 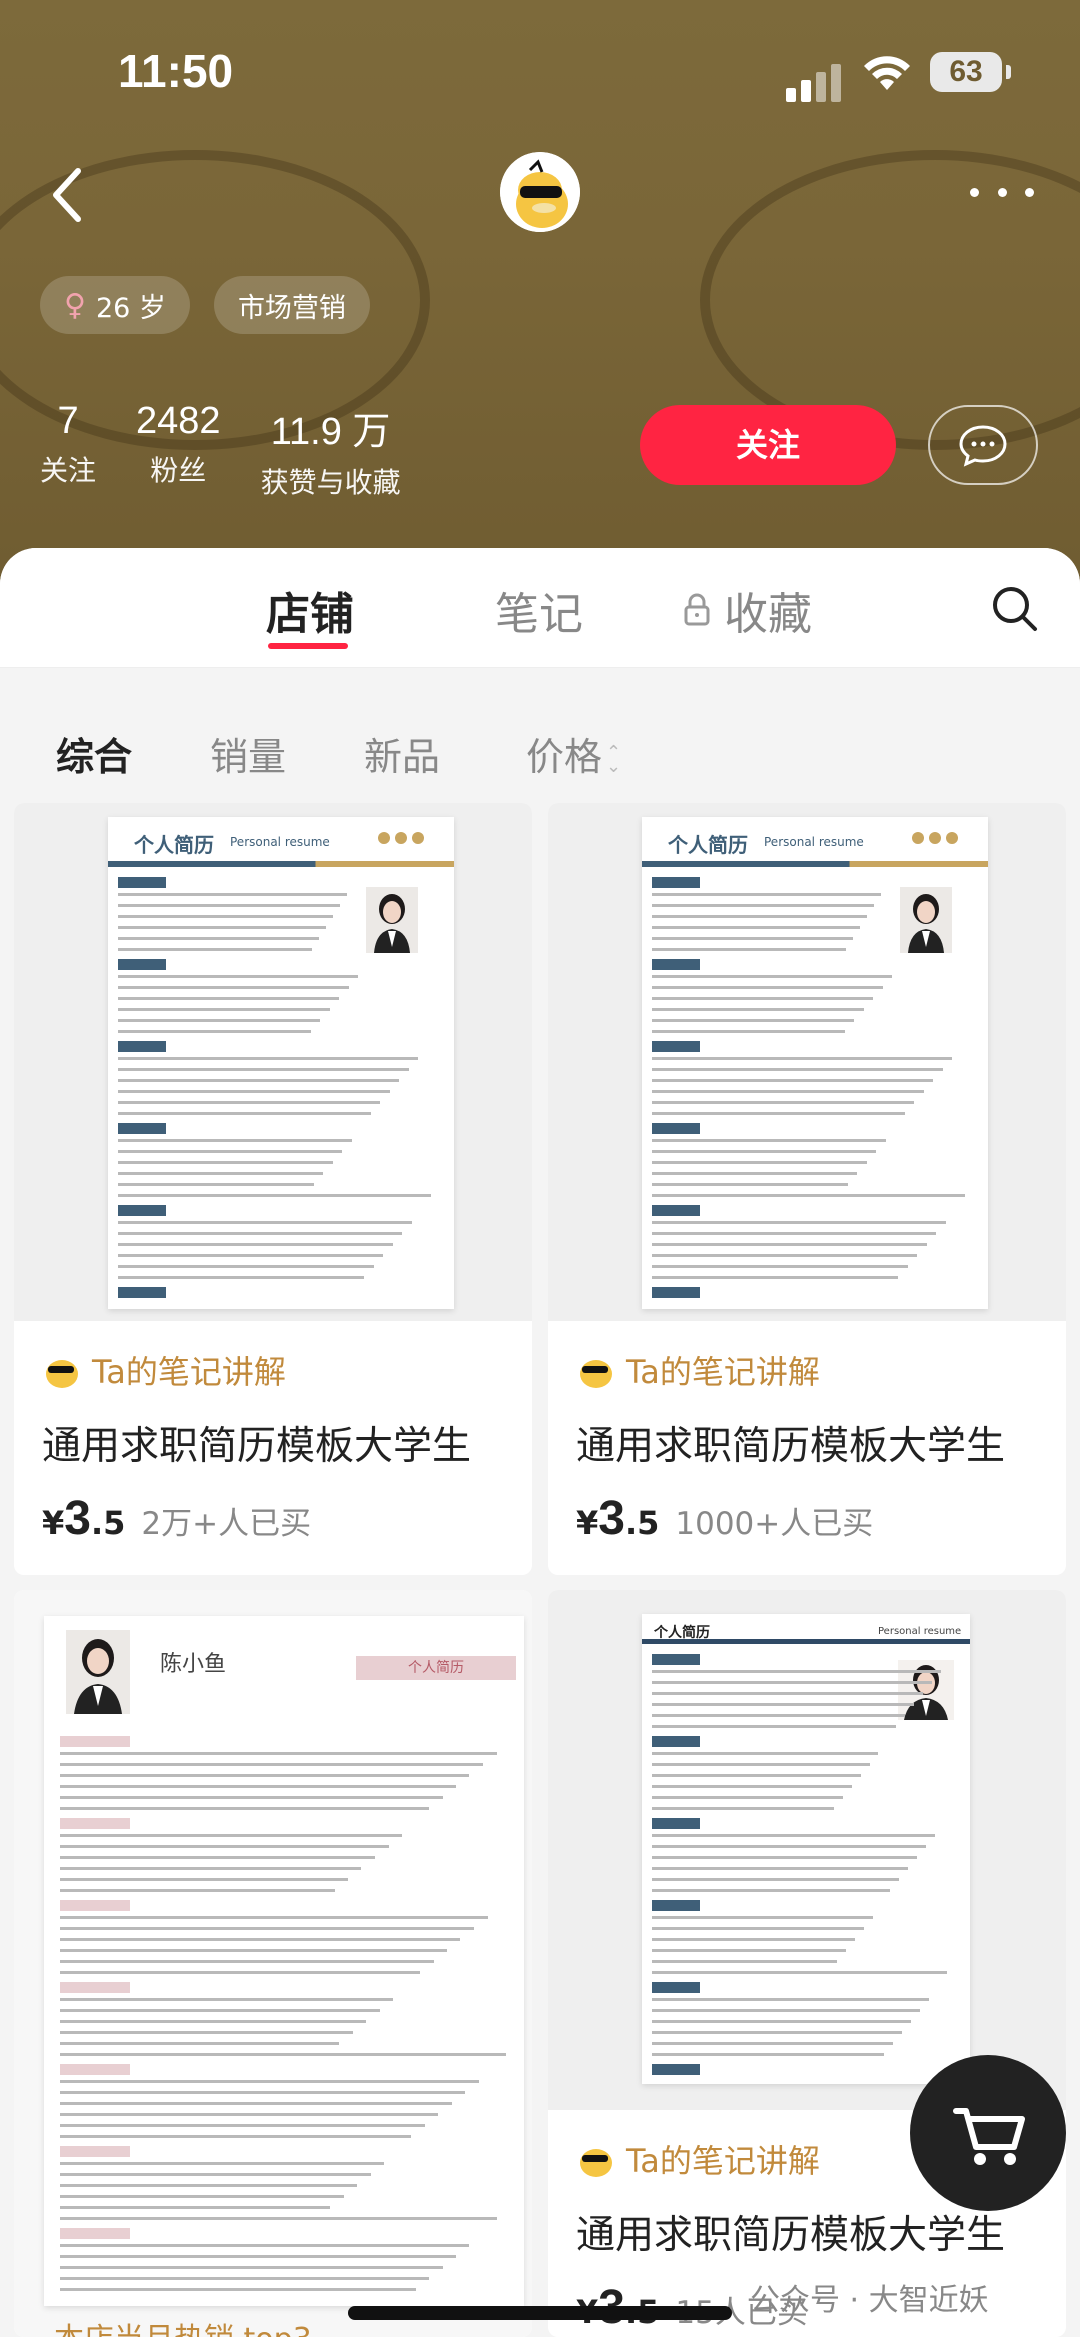 I want to click on filter-bar: 综合 销量 新品 价格 ⌃ ⌄, so click(x=540, y=733).